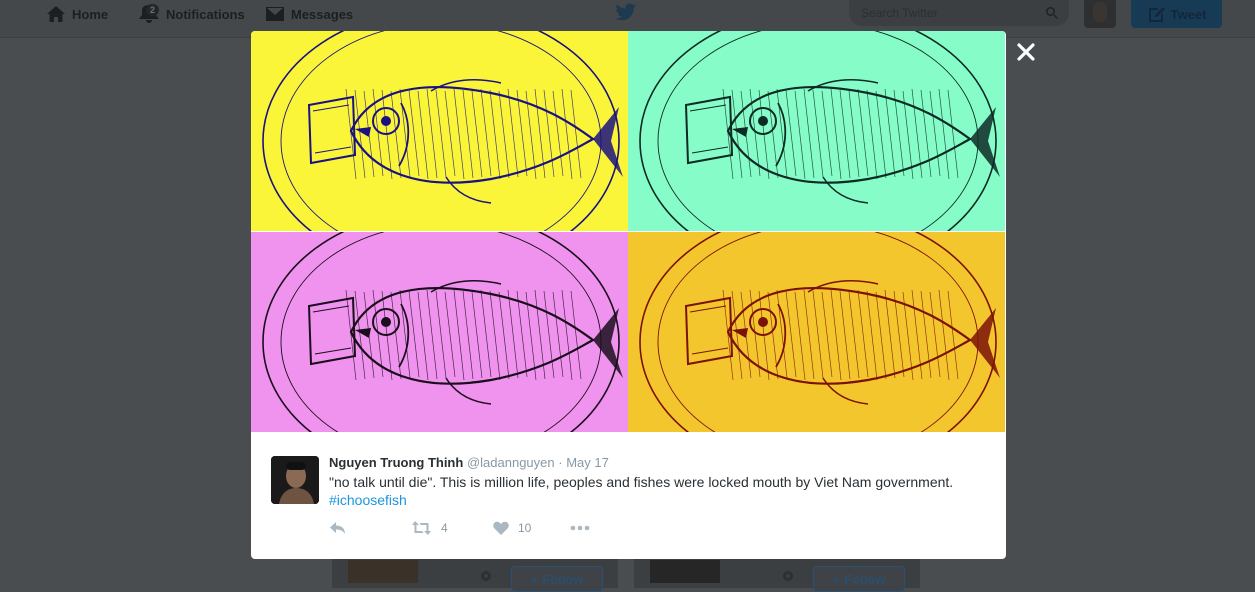  I want to click on close-icon, so click(1026, 52).